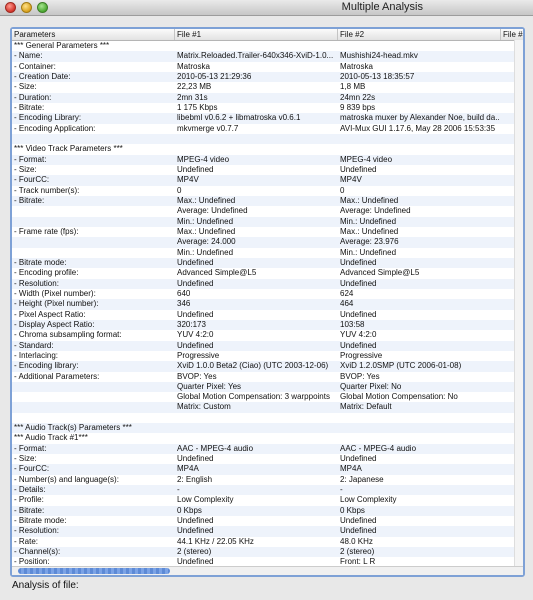 The width and height of the screenshot is (533, 600). Describe the element at coordinates (267, 149) in the screenshot. I see `table-row: *** Video Track Parameters ***` at that location.